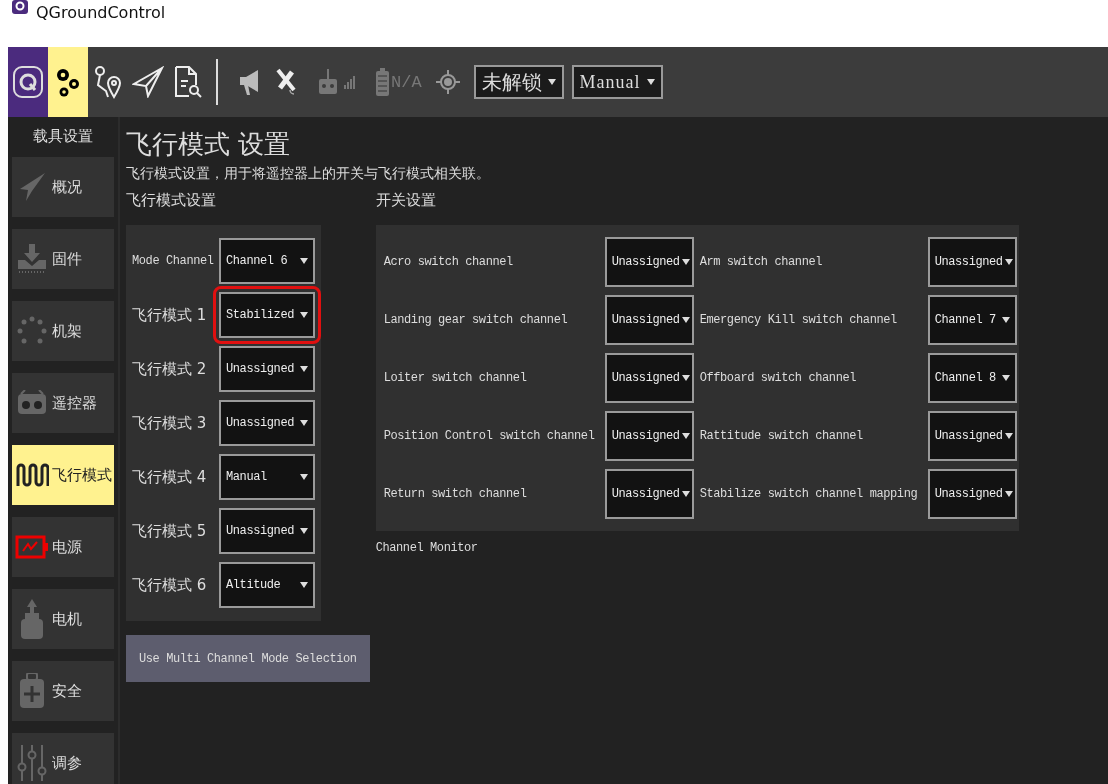 This screenshot has width=1108, height=784. What do you see at coordinates (448, 262) in the screenshot?
I see `field-label: Acro switch channel` at bounding box center [448, 262].